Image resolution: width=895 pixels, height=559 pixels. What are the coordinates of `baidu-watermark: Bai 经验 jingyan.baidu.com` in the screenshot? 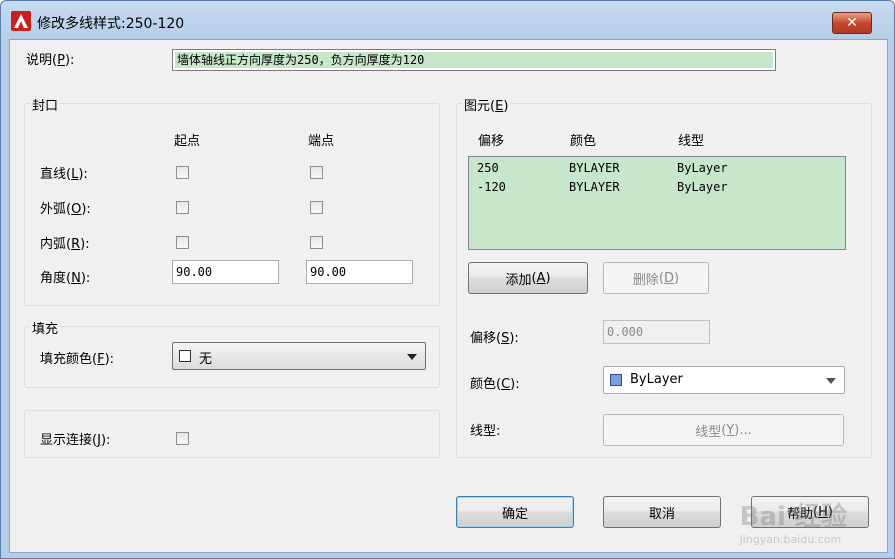 It's located at (793, 521).